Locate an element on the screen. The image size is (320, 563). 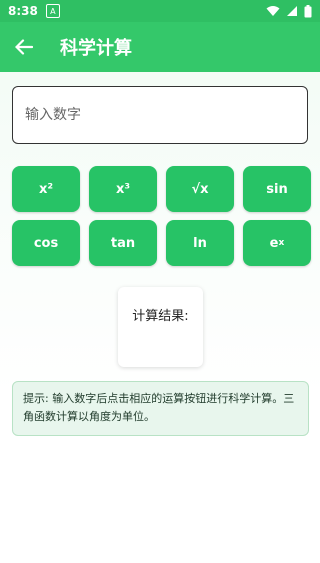
page-title: 科学计算 is located at coordinates (96, 48).